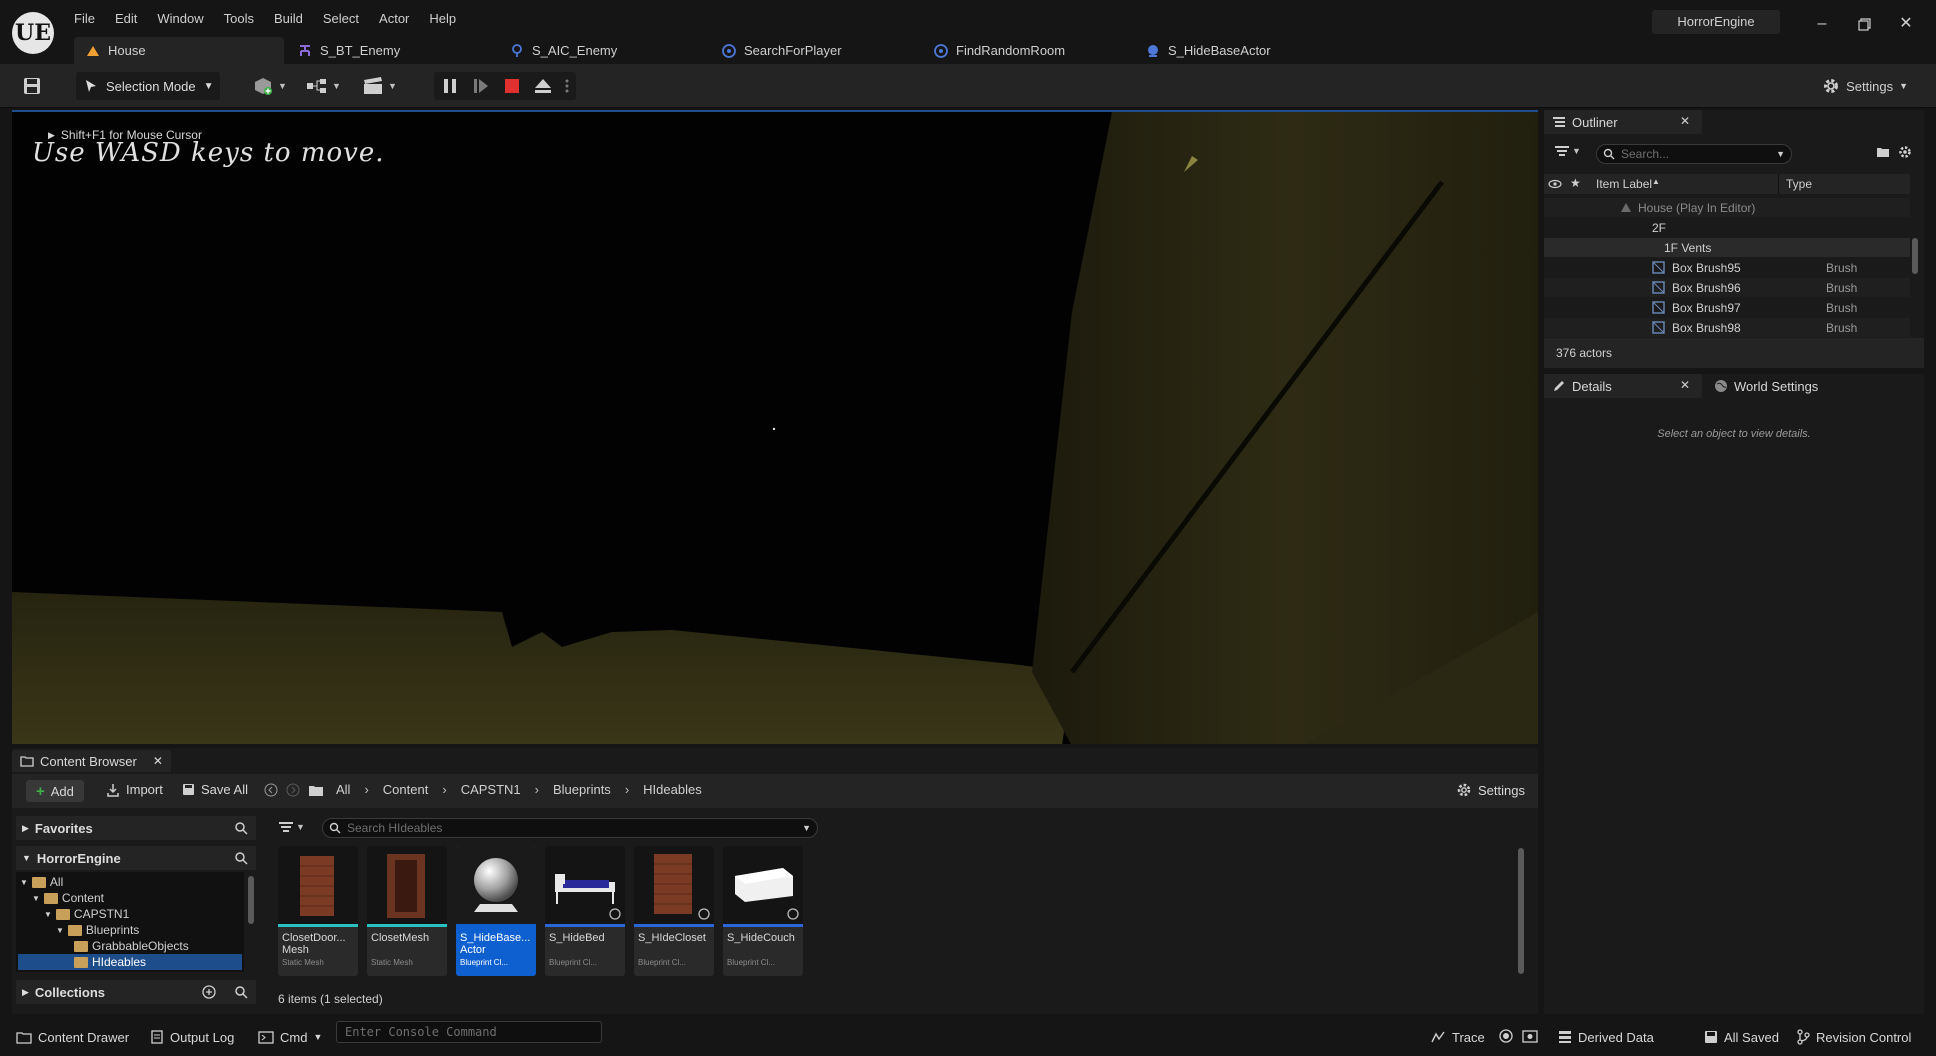  What do you see at coordinates (84, 19) in the screenshot?
I see `menu-file: File` at bounding box center [84, 19].